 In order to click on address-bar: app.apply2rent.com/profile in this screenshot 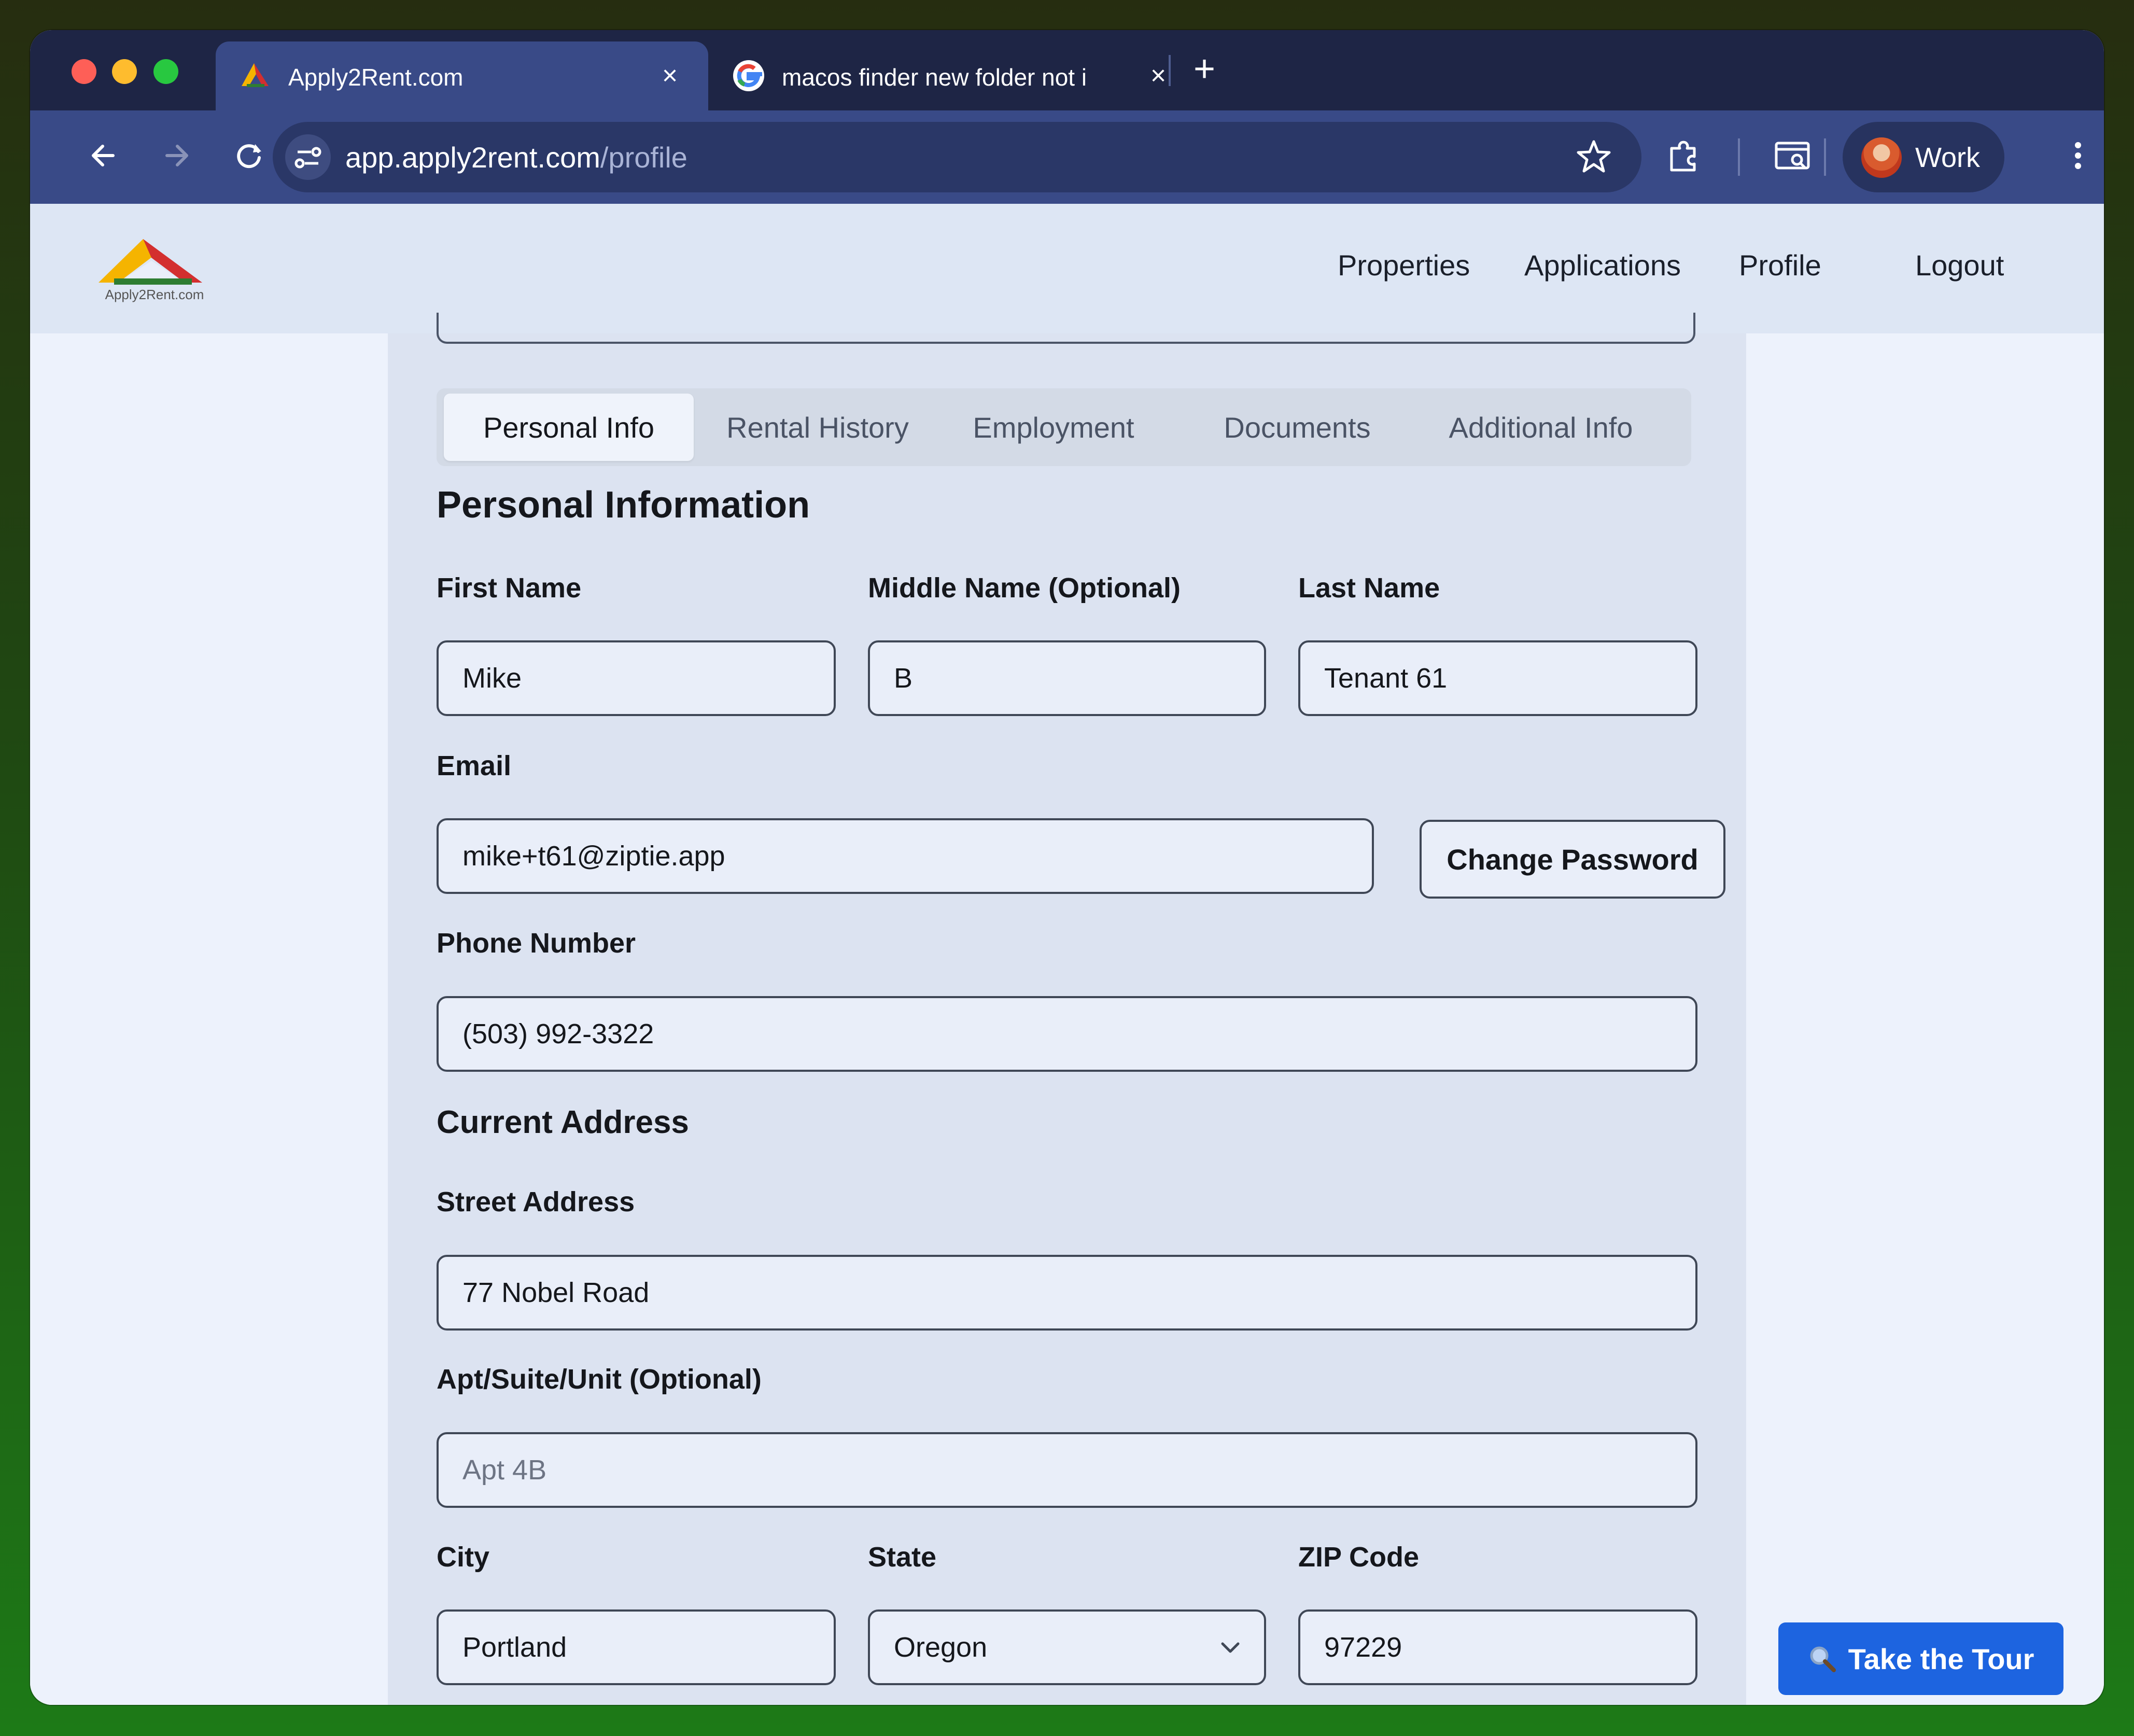, I will do `click(957, 157)`.